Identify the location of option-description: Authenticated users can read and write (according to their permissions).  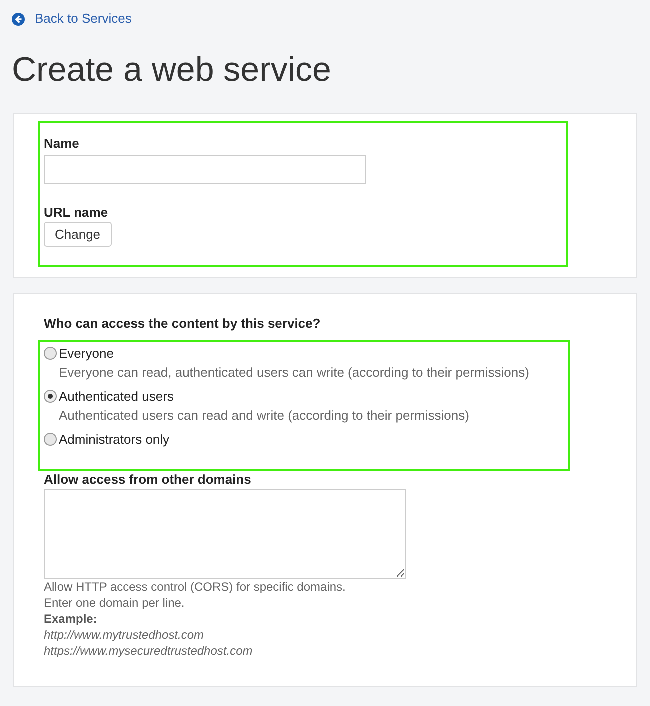
(264, 415).